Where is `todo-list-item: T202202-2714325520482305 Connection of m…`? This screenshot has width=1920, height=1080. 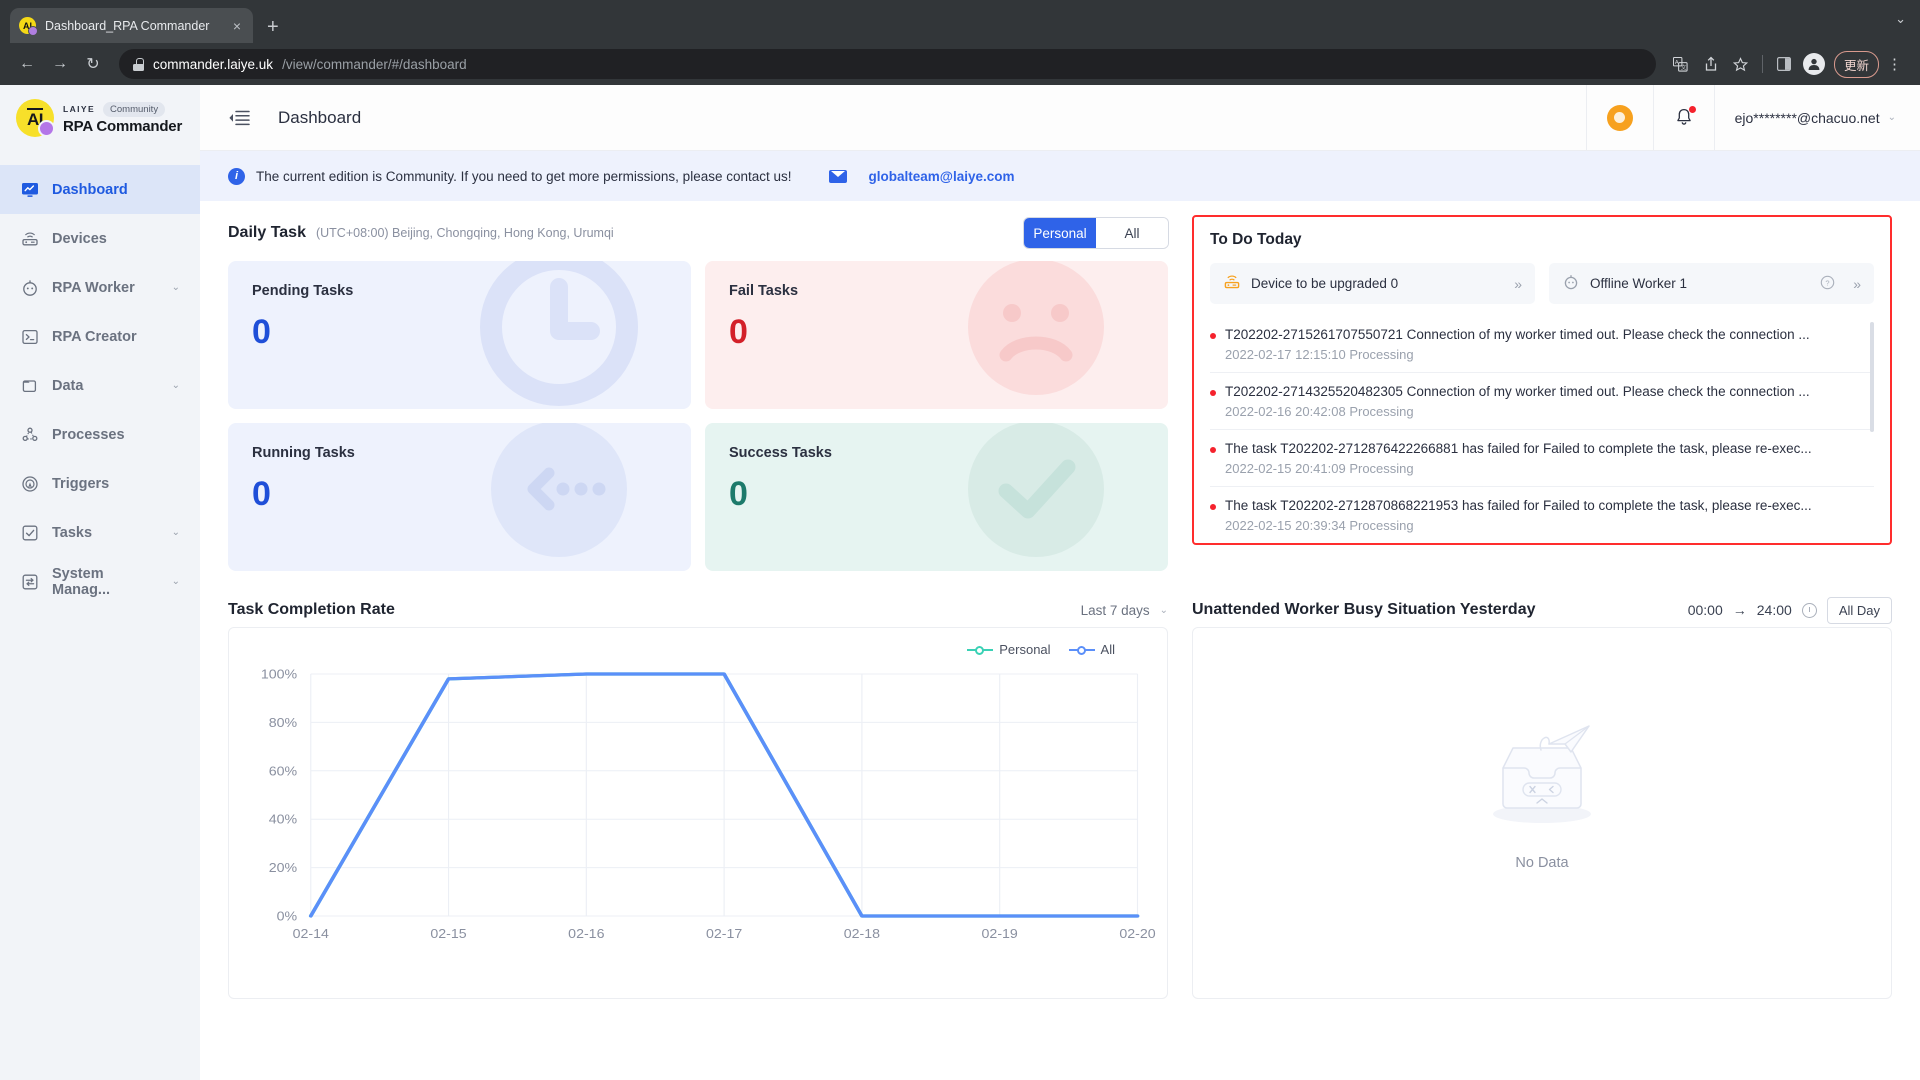 todo-list-item: T202202-2714325520482305 Connection of m… is located at coordinates (1542, 401).